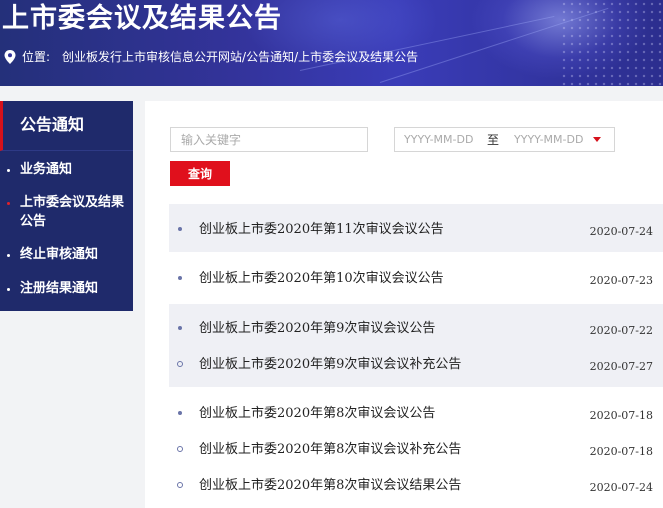  Describe the element at coordinates (10, 57) in the screenshot. I see `location-pin-icon` at that location.